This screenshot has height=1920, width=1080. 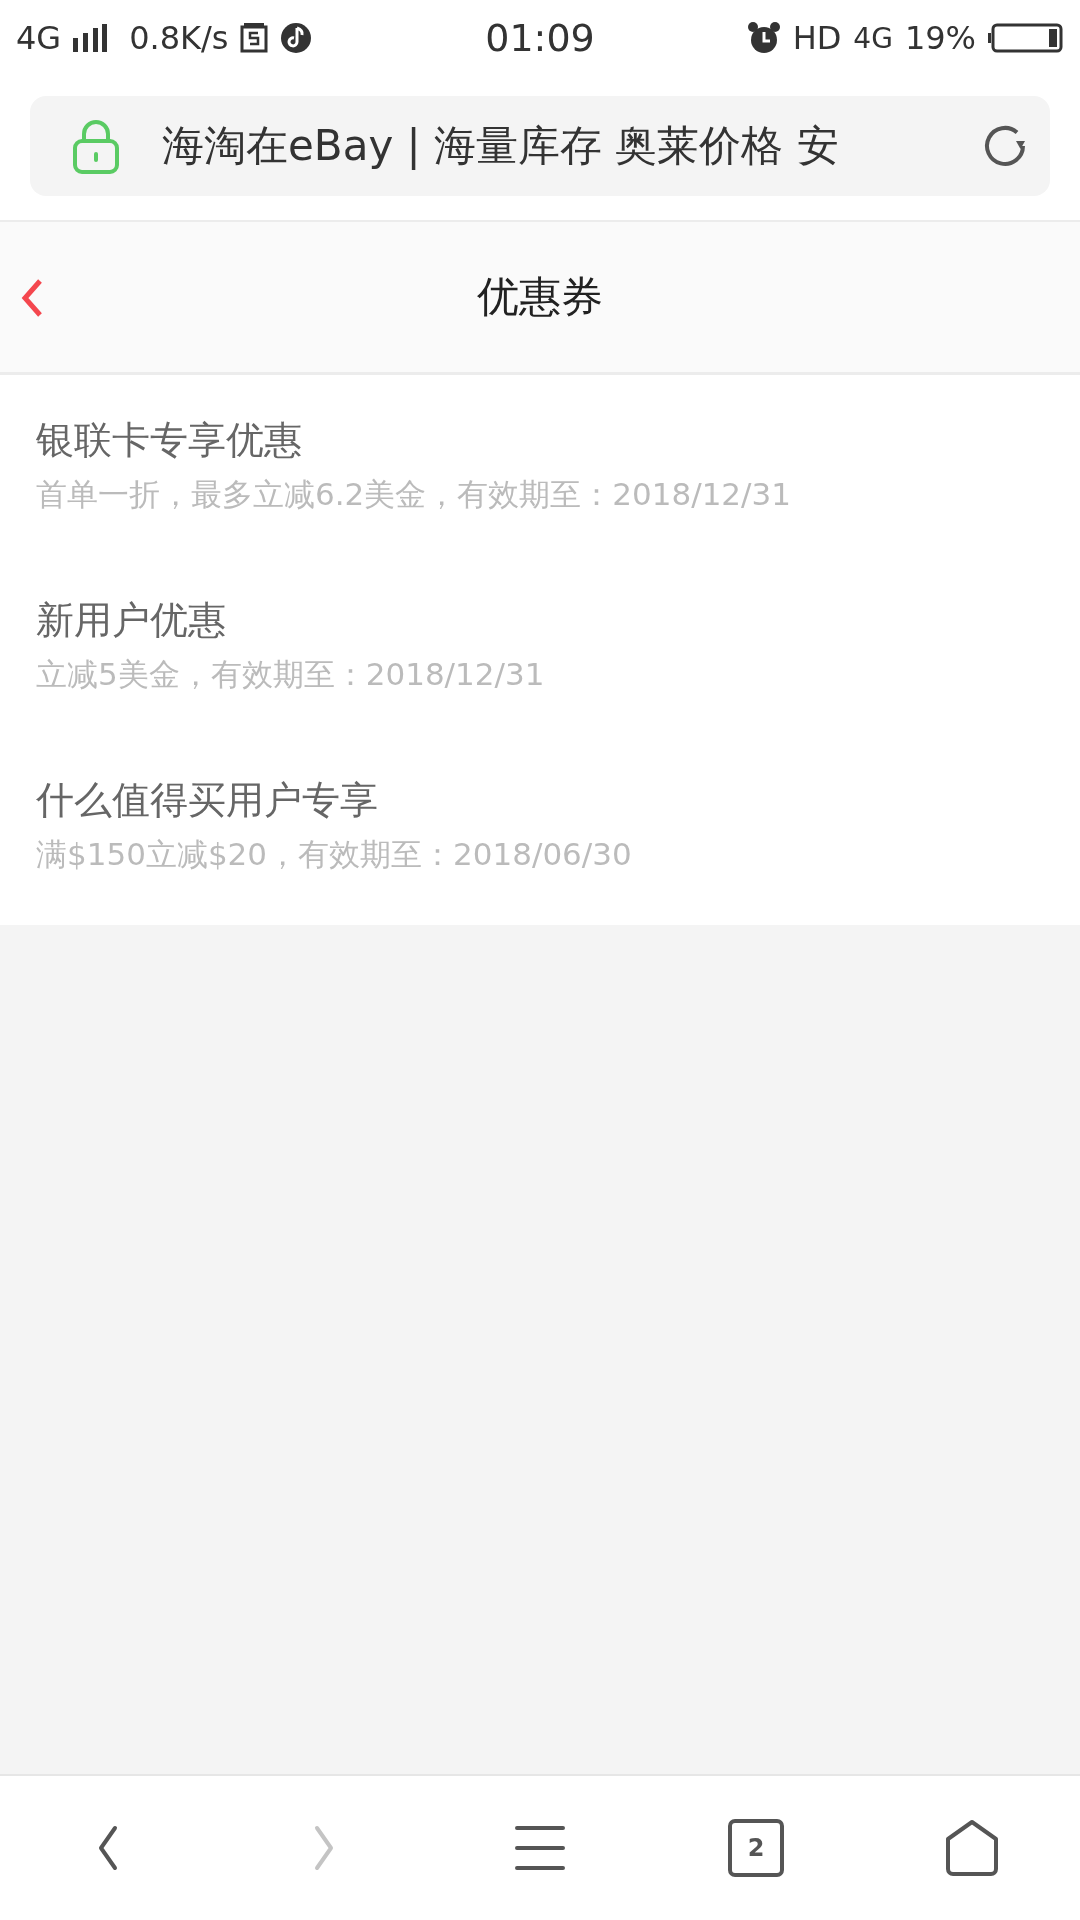 What do you see at coordinates (817, 38) in the screenshot?
I see `hd-indicator: HD` at bounding box center [817, 38].